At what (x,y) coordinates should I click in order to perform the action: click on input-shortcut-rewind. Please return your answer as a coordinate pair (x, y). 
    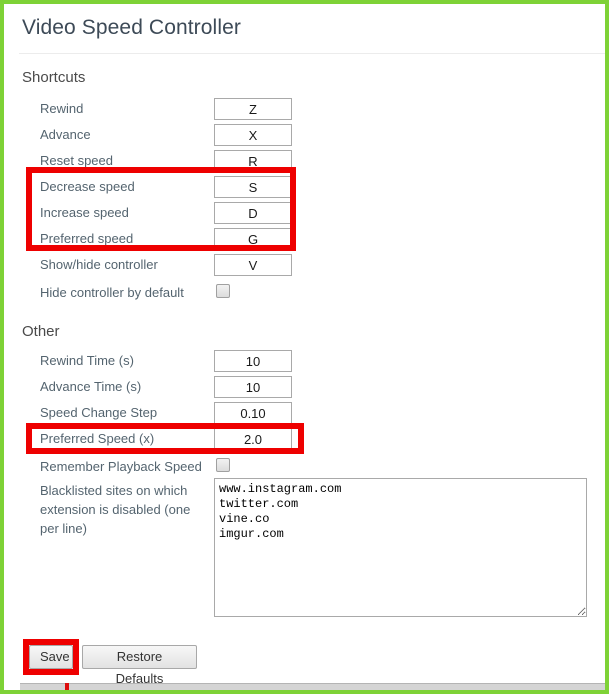
    Looking at the image, I should click on (253, 109).